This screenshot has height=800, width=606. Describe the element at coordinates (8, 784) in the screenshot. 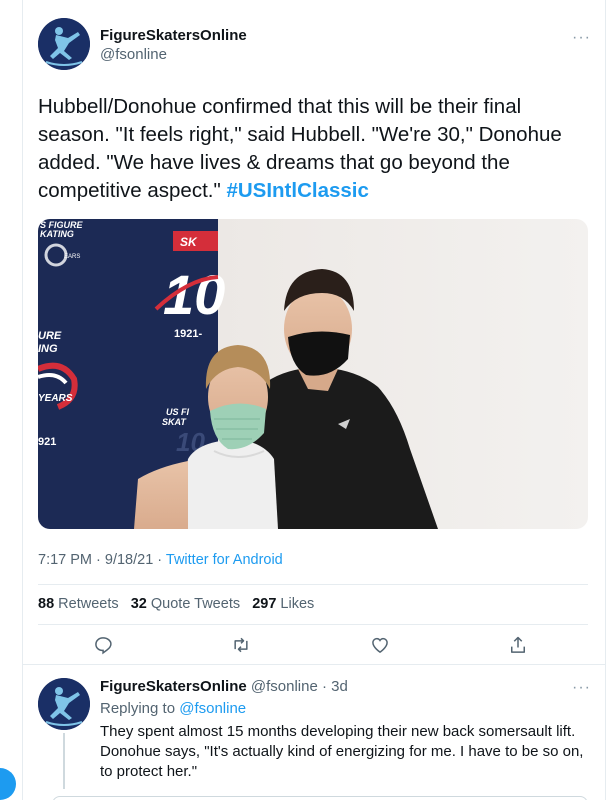

I see `compose-button` at that location.